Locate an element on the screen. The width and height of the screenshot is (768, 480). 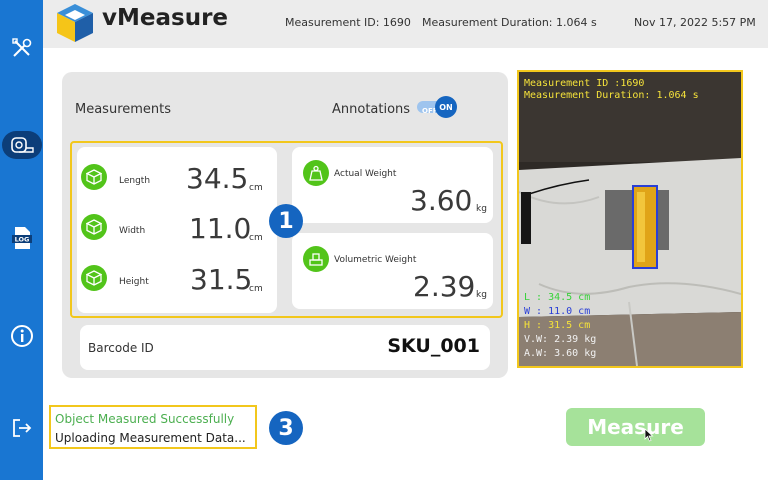
sidebar-item-info is located at coordinates (21, 336).